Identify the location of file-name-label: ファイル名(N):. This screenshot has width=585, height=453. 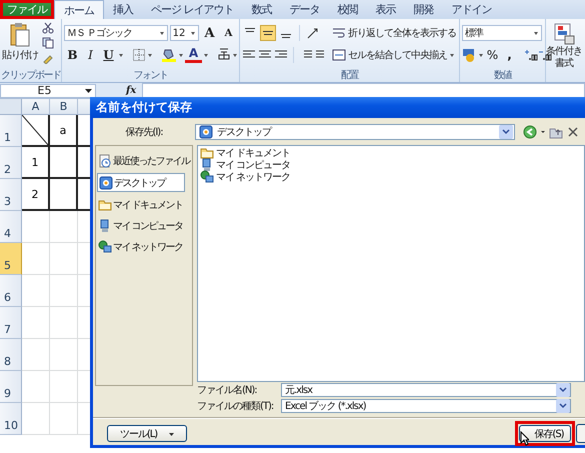
(227, 390).